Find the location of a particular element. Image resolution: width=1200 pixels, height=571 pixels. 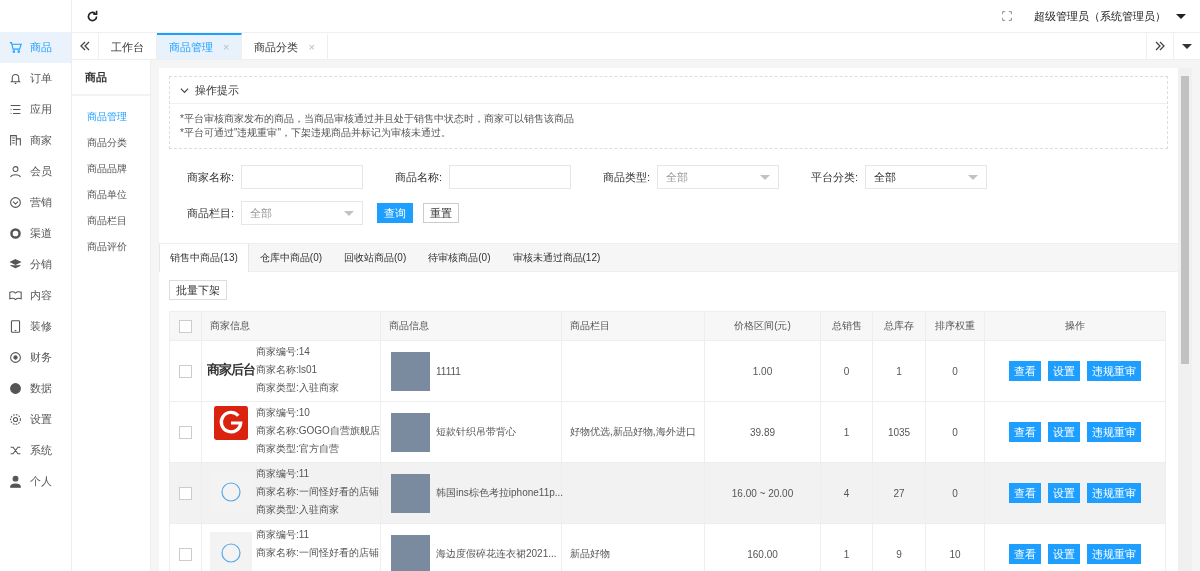

filter-label: 商品名称: is located at coordinates (417, 177).